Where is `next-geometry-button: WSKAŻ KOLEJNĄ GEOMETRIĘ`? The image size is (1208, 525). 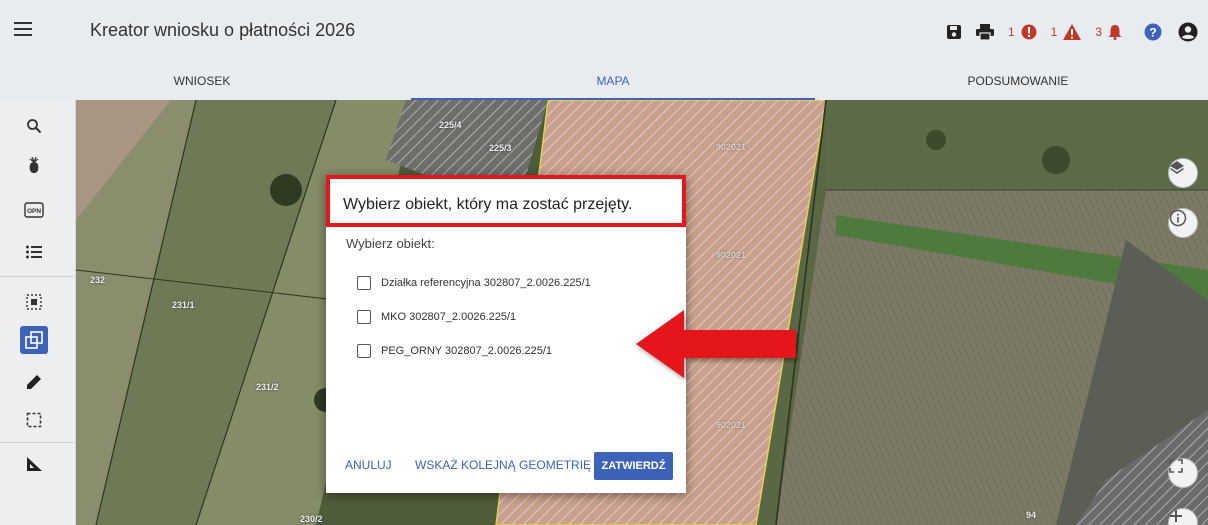
next-geometry-button: WSKAŻ KOLEJNĄ GEOMETRIĘ is located at coordinates (503, 465).